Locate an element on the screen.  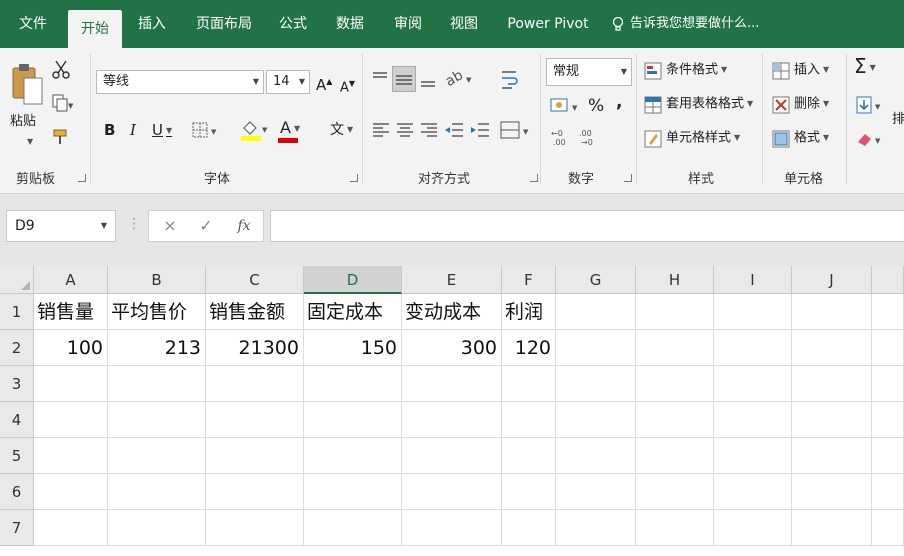
row-header-4: 4 is located at coordinates (17, 420).